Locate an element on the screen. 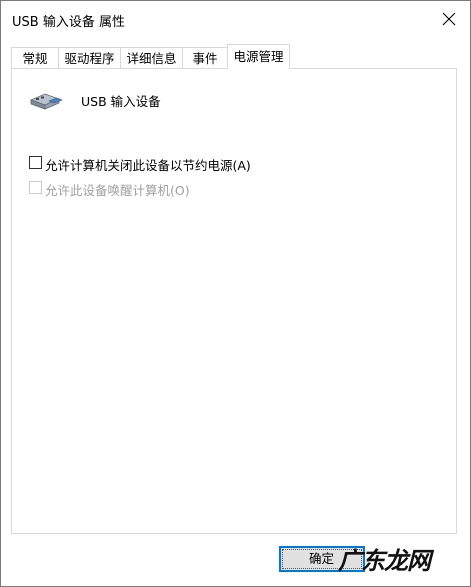  window-title: USB 输入设备 属性 is located at coordinates (68, 22).